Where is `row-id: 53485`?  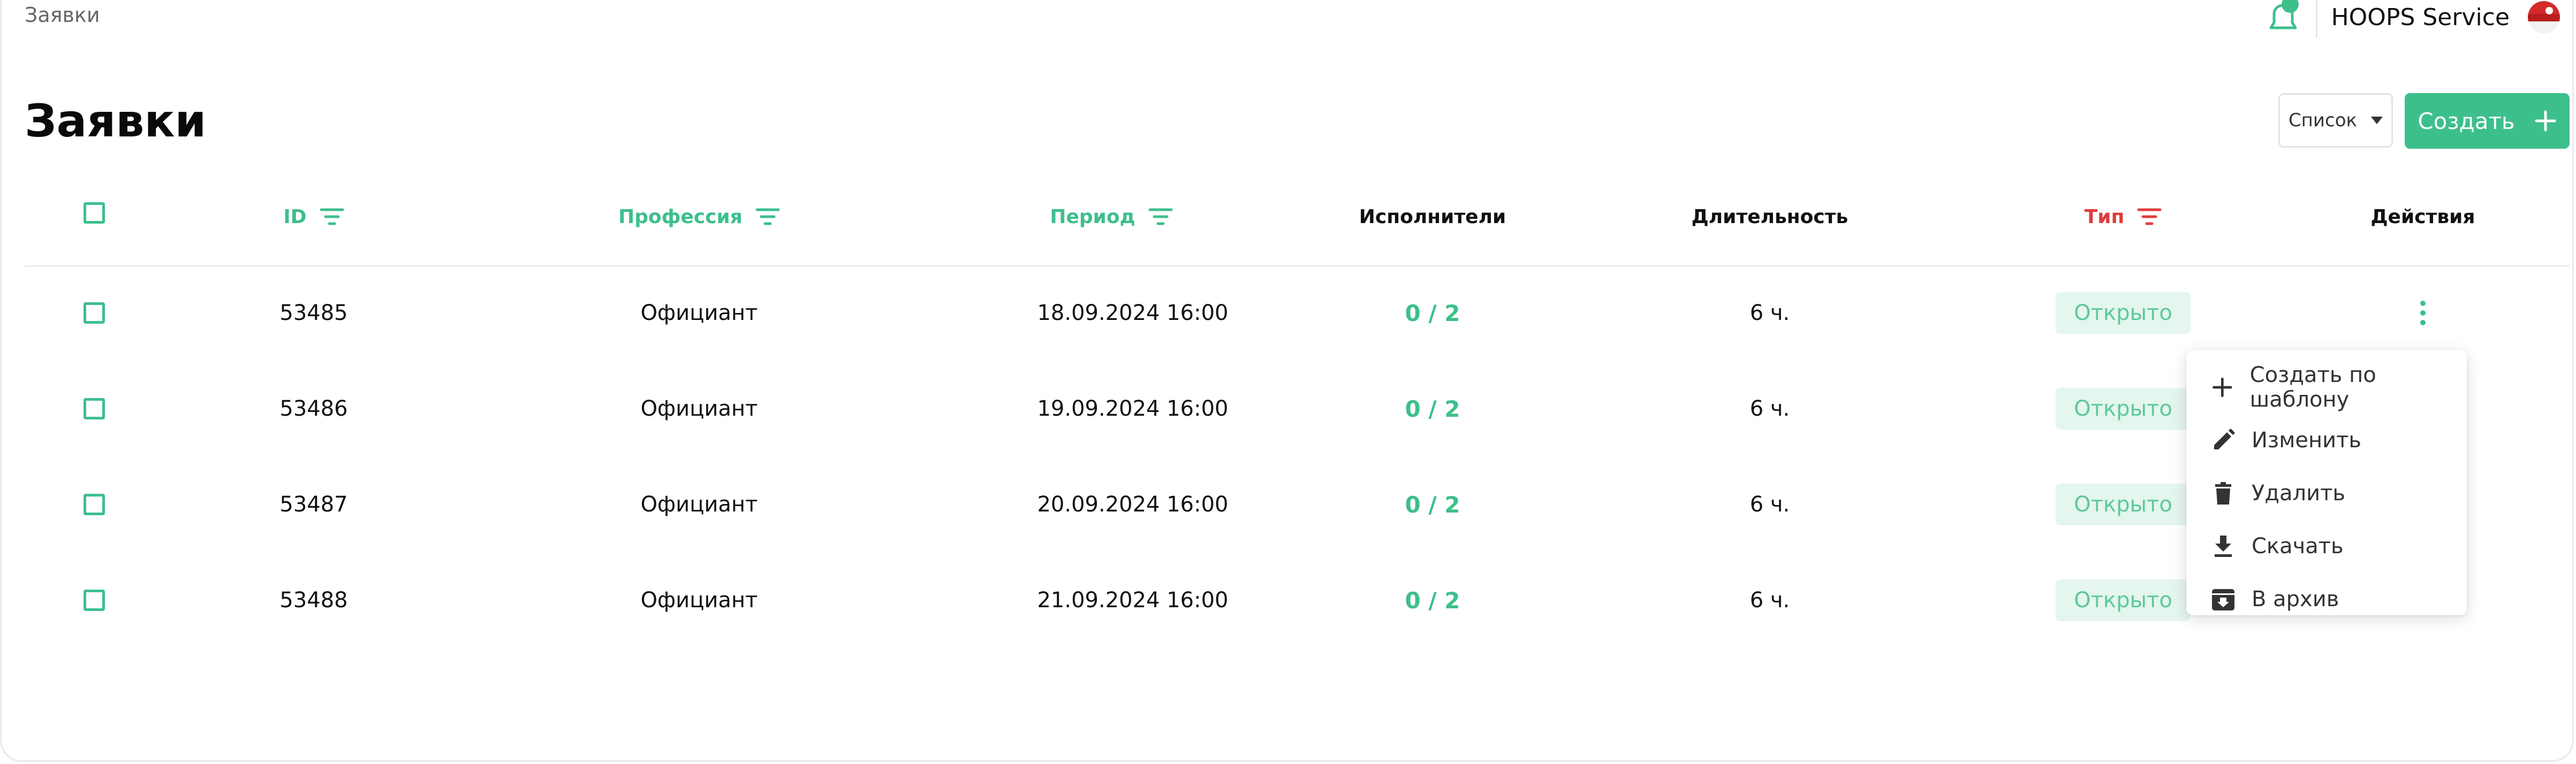 row-id: 53485 is located at coordinates (313, 313).